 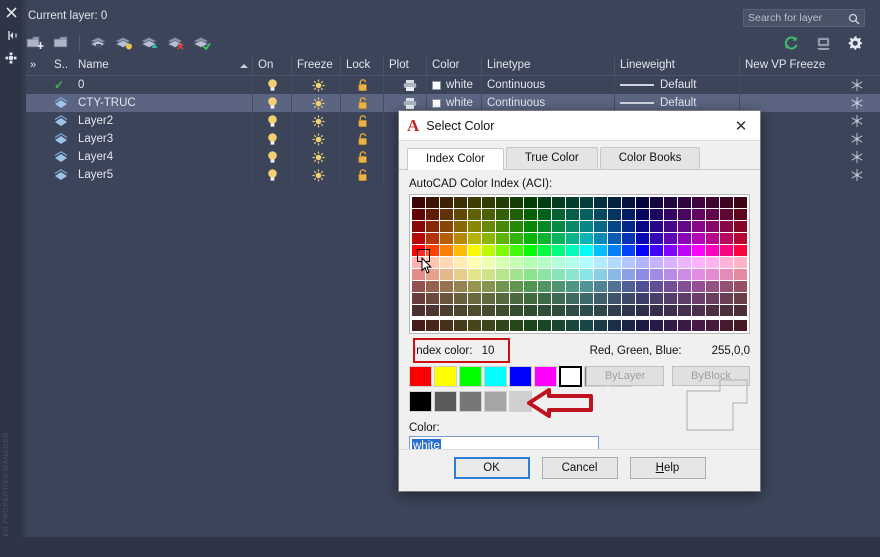 What do you see at coordinates (579, 325) in the screenshot?
I see `aci-grid-lower` at bounding box center [579, 325].